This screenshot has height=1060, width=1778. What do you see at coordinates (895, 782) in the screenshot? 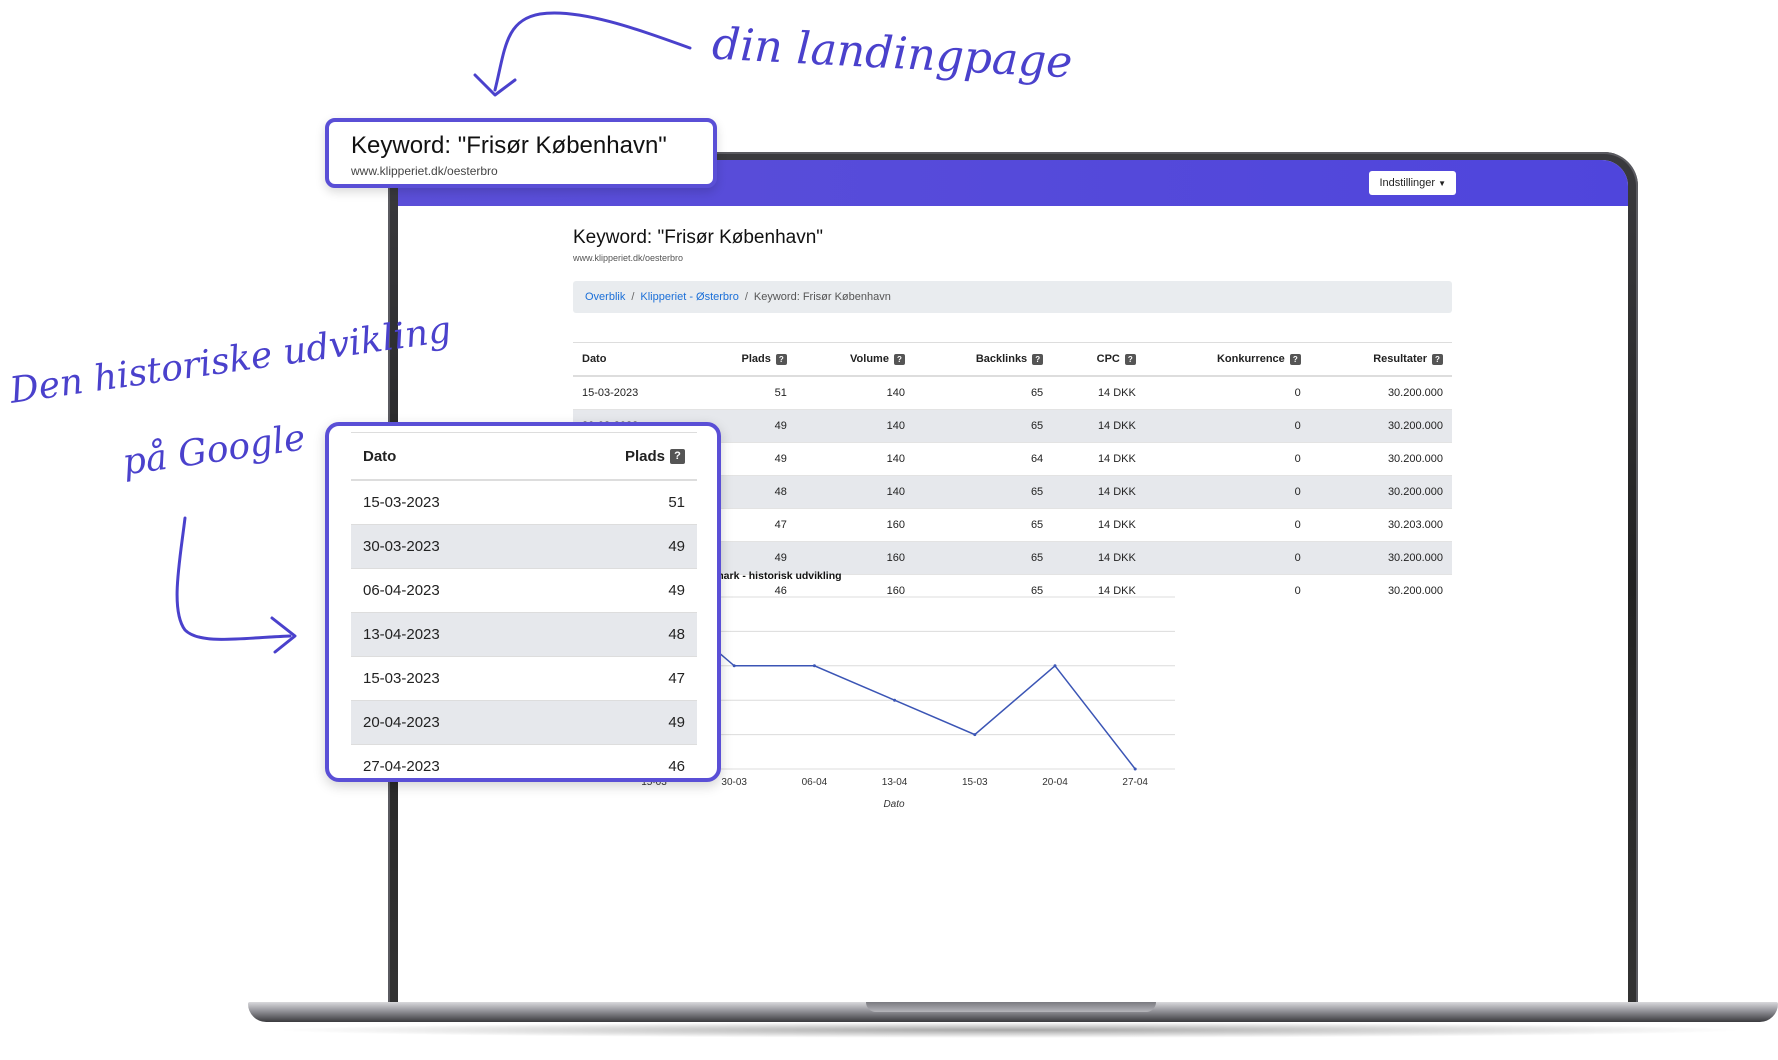
I see `chart-x-tick-label: 13-04` at bounding box center [895, 782].